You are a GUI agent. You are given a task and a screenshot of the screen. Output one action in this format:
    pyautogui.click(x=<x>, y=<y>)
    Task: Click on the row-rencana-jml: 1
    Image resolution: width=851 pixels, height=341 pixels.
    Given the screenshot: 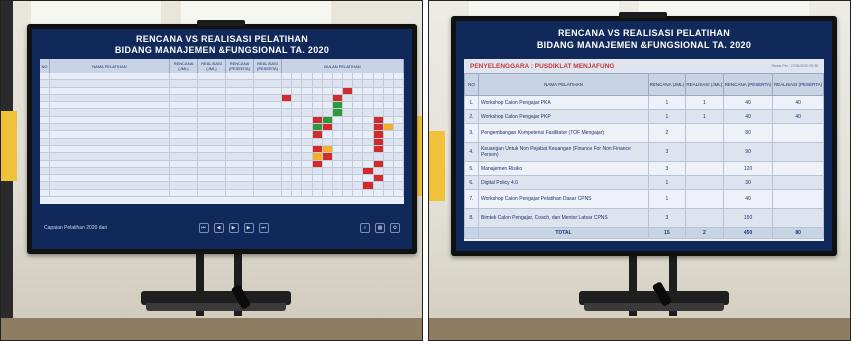 What is the action you would take?
    pyautogui.click(x=667, y=199)
    